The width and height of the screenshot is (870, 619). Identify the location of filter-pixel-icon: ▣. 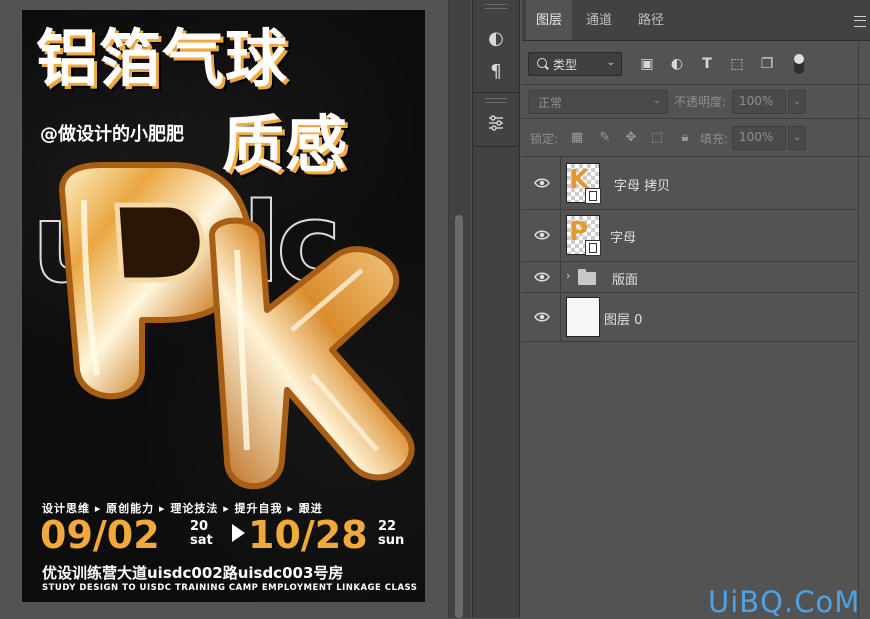
(647, 64).